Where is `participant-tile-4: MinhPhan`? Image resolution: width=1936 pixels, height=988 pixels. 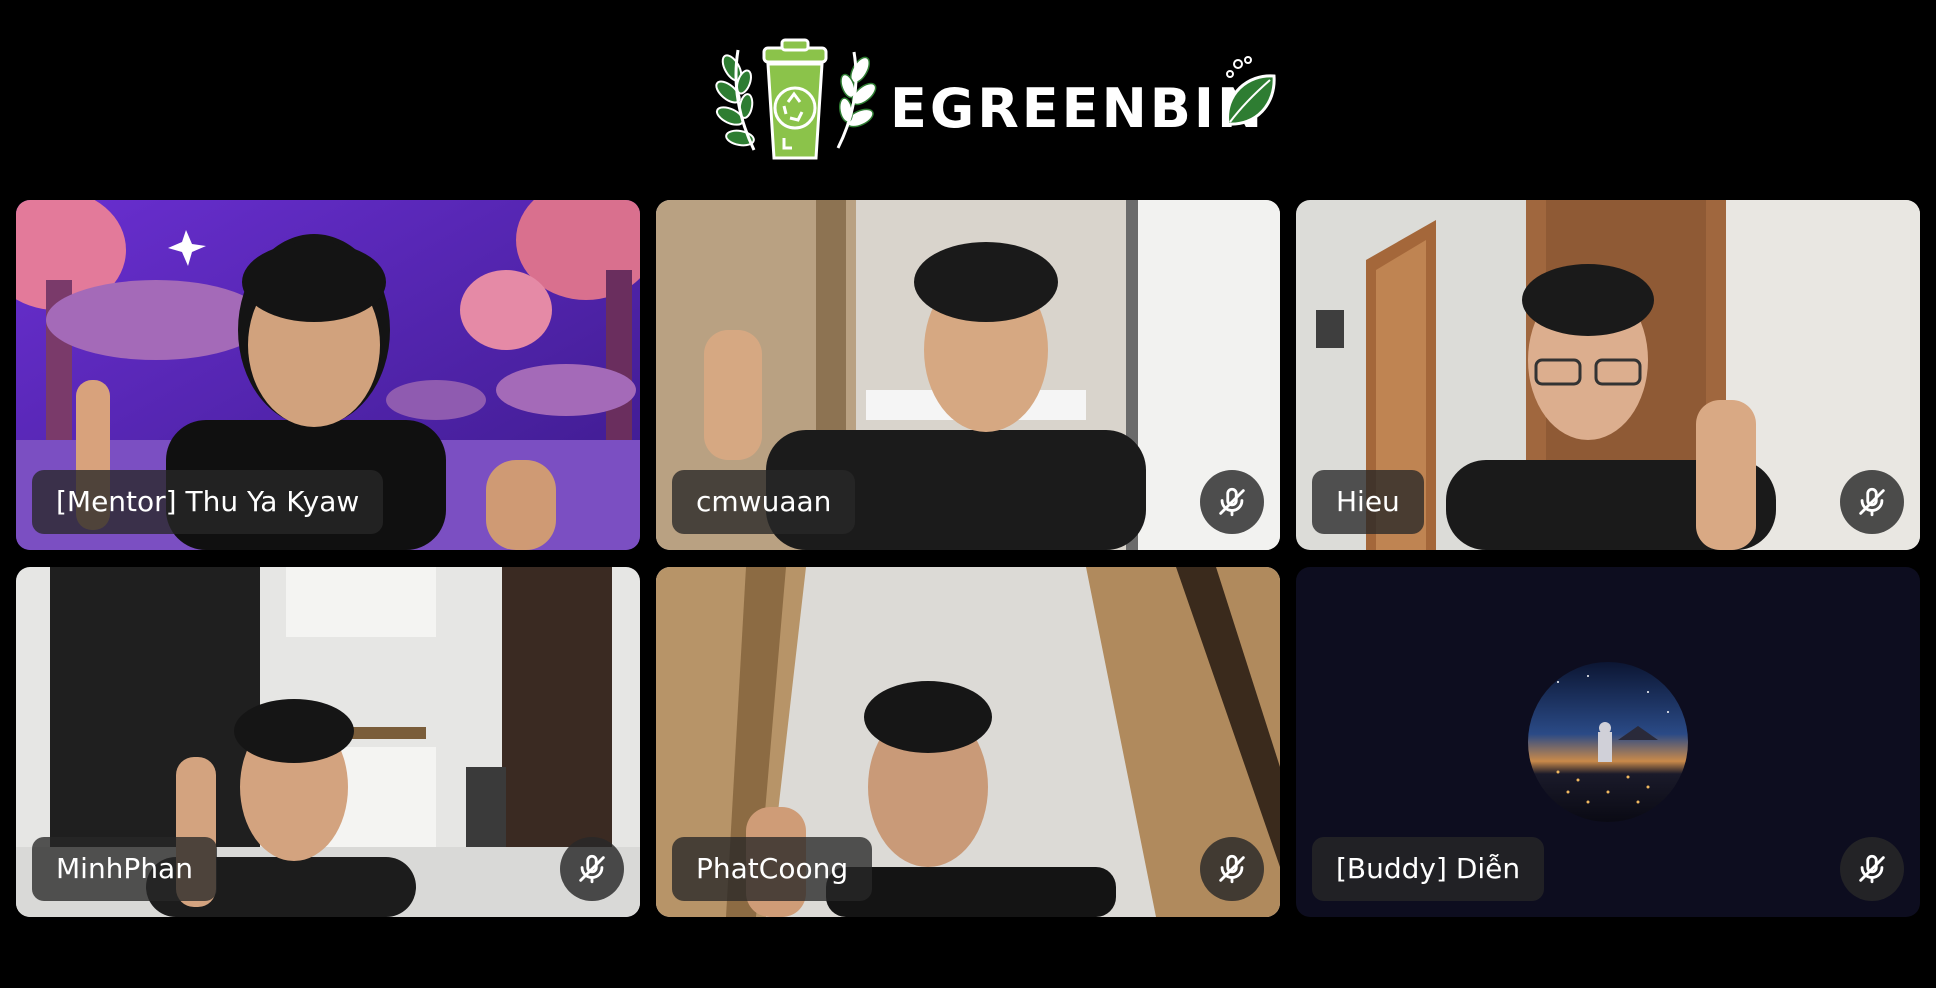 participant-tile-4: MinhPhan is located at coordinates (328, 742).